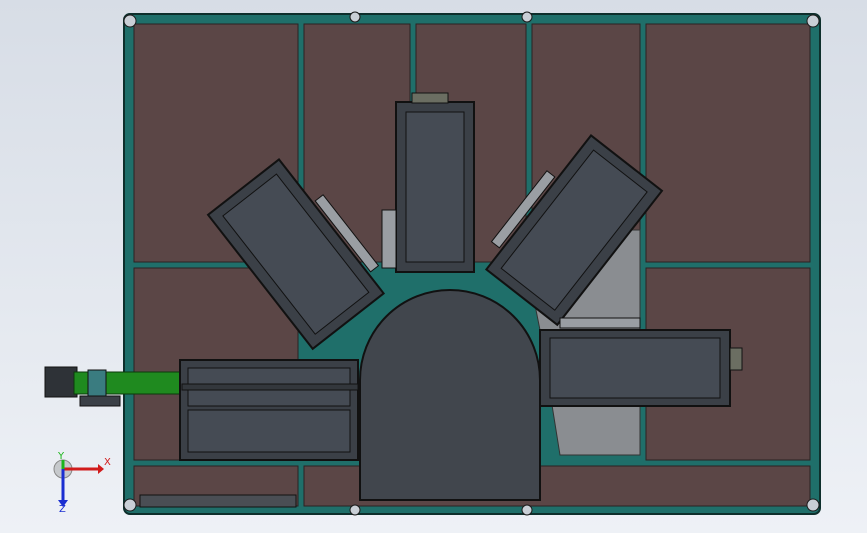 Image resolution: width=867 pixels, height=533 pixels. I want to click on drive-roller, so click(97, 383).